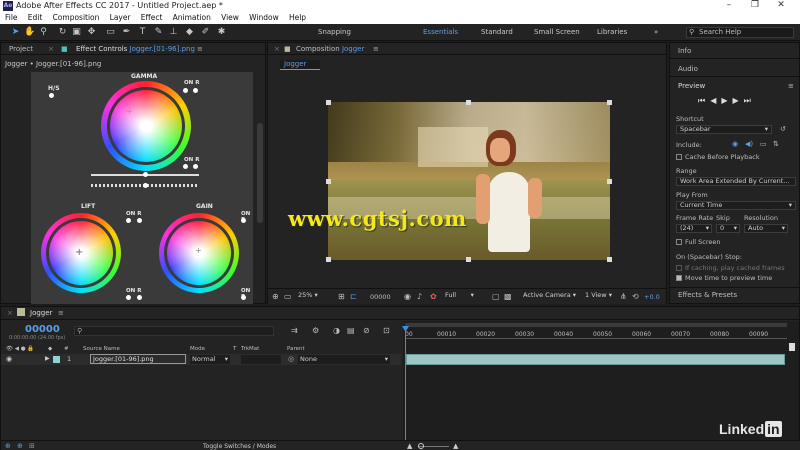 The width and height of the screenshot is (800, 450). Describe the element at coordinates (10, 313) in the screenshot. I see `timeline-close-icon: ×` at that location.